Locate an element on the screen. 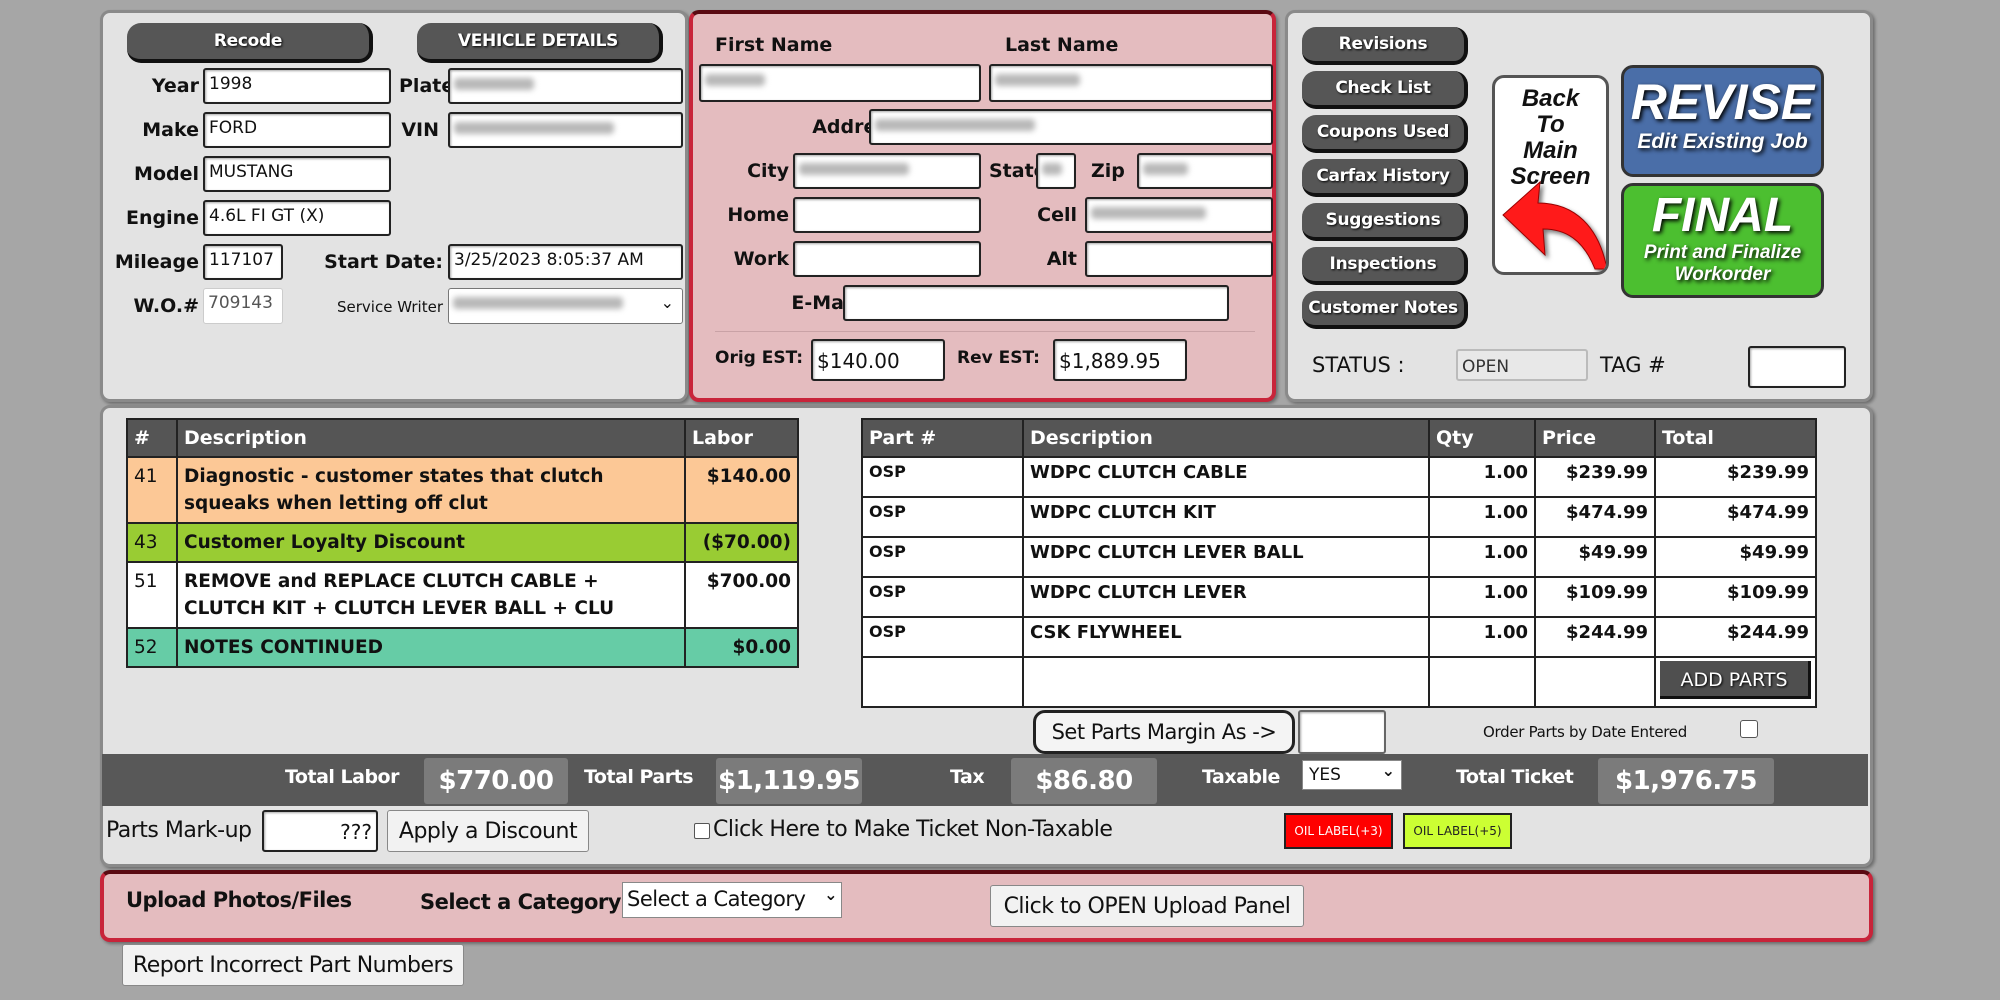  revise-button: REVISE Edit Existing Job is located at coordinates (1722, 121).